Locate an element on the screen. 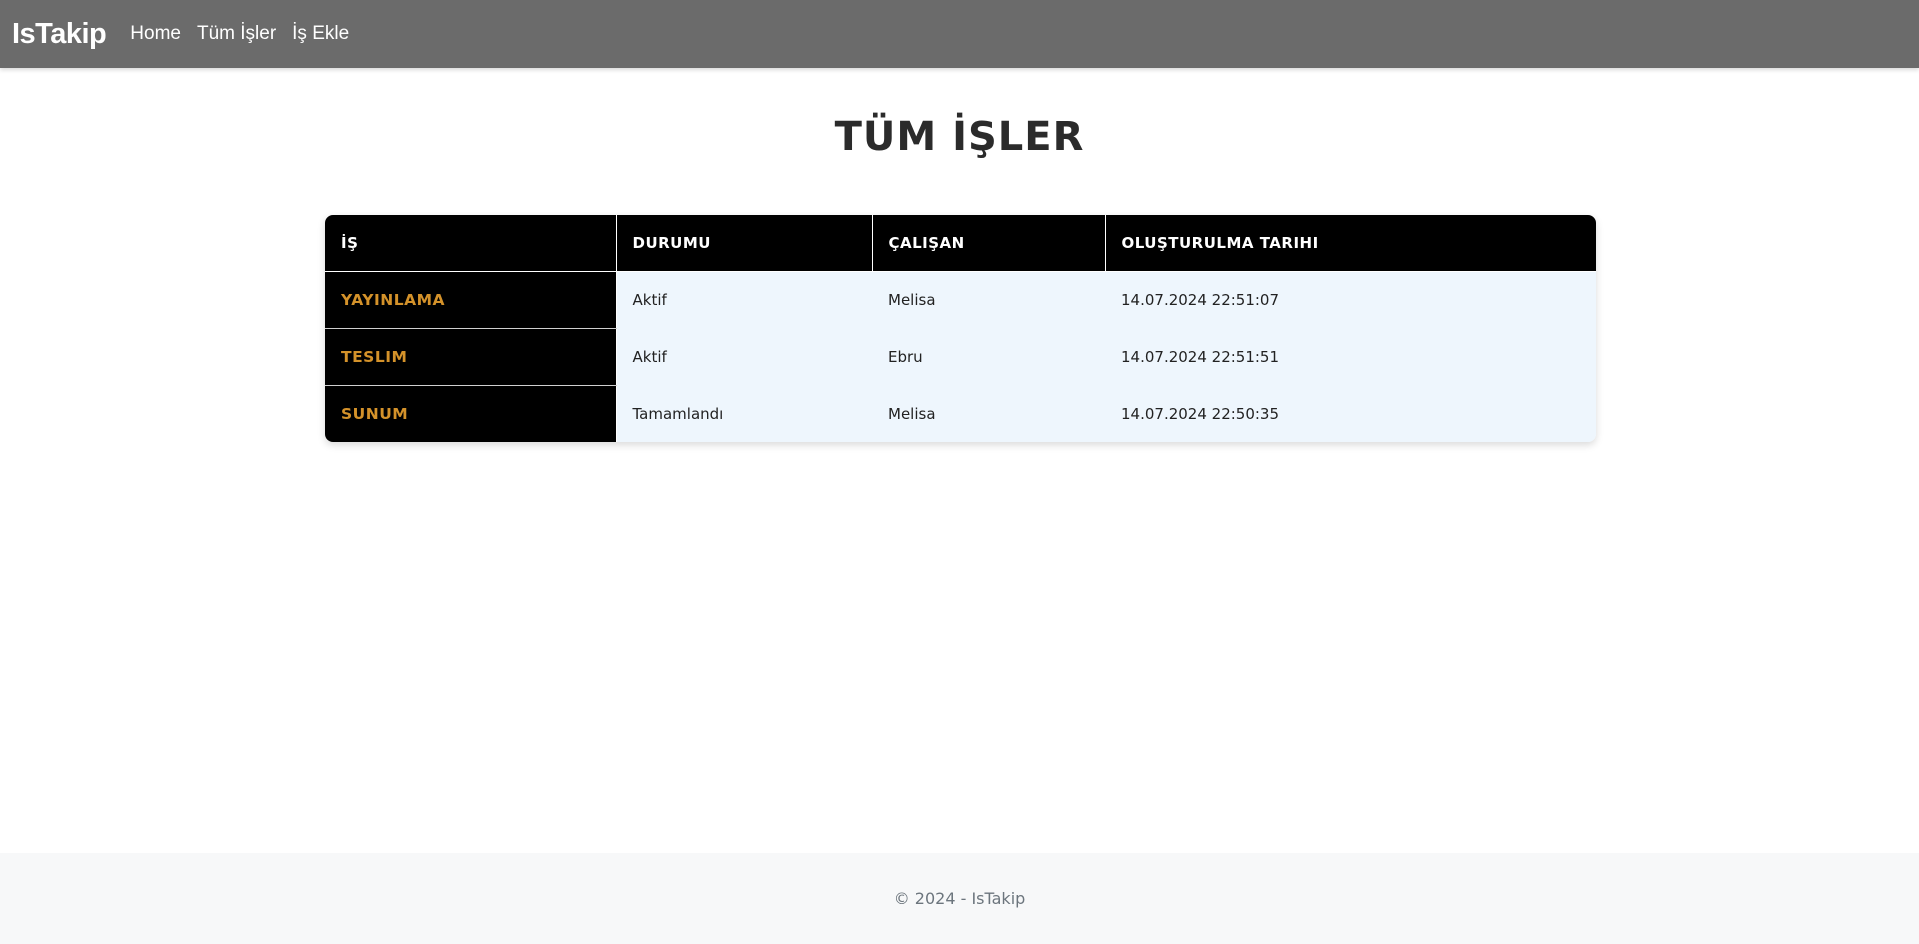 This screenshot has width=1919, height=944. column-header-employee: ÇALIŞAN is located at coordinates (989, 243).